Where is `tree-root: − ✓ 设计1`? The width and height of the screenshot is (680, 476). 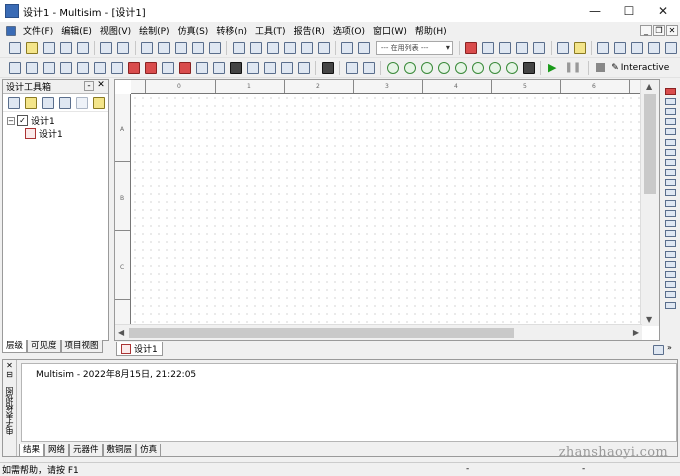 tree-root: − ✓ 设计1 is located at coordinates (57, 120).